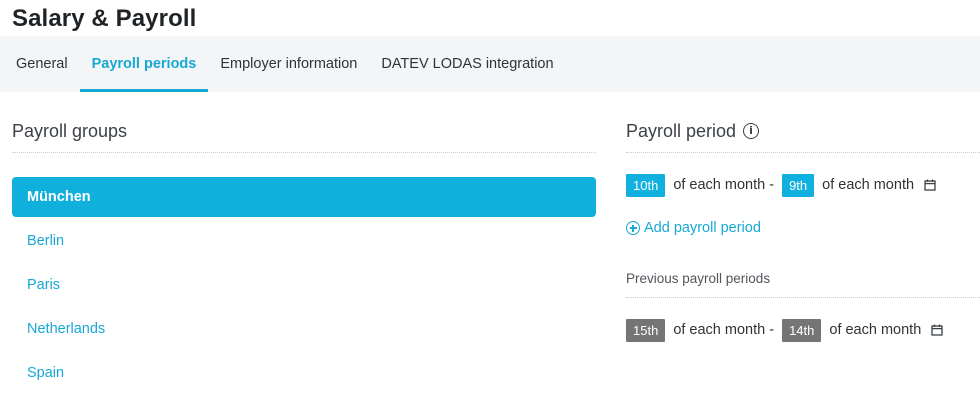  What do you see at coordinates (724, 185) in the screenshot?
I see `period-middle-text: of each month -` at bounding box center [724, 185].